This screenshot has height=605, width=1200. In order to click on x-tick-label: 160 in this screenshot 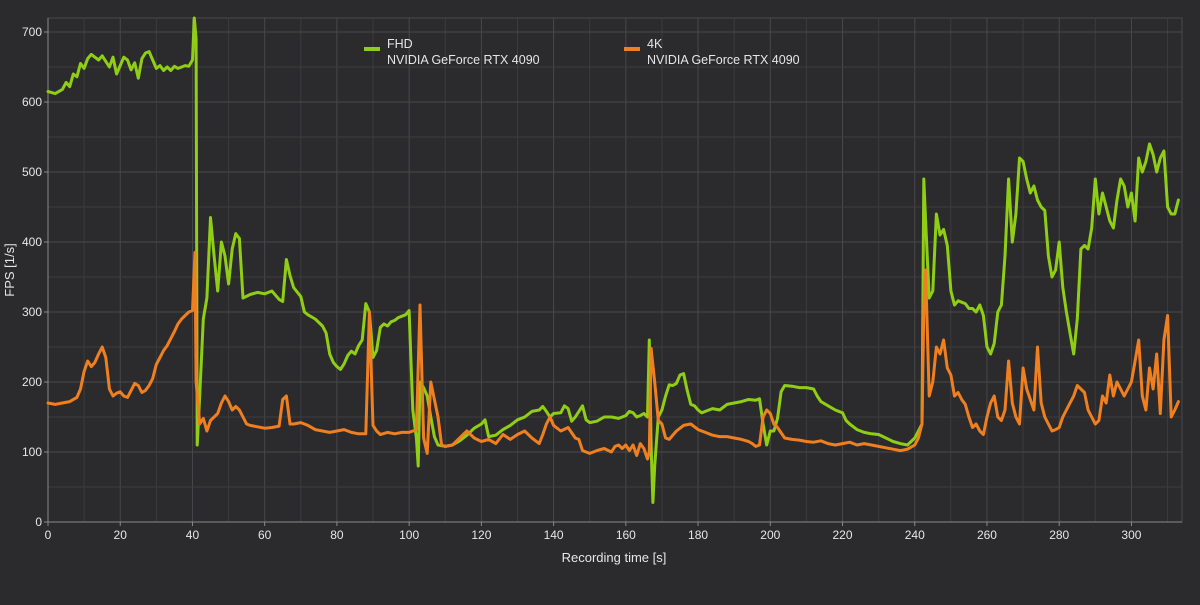, I will do `click(626, 535)`.